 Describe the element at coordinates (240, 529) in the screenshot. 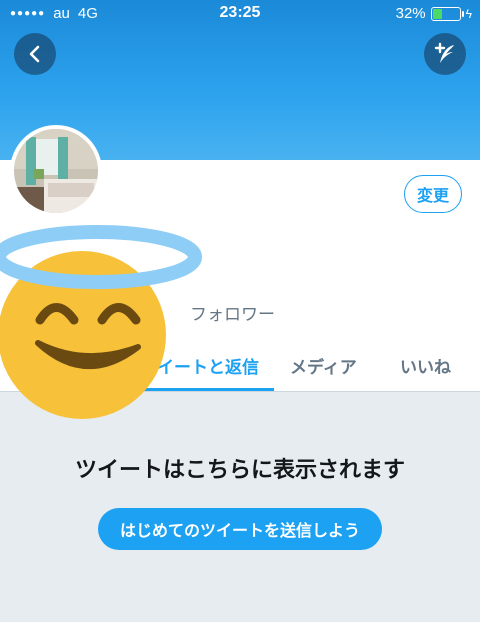

I see `first-tweet-button: はじめてのツイートを送信しよう` at that location.